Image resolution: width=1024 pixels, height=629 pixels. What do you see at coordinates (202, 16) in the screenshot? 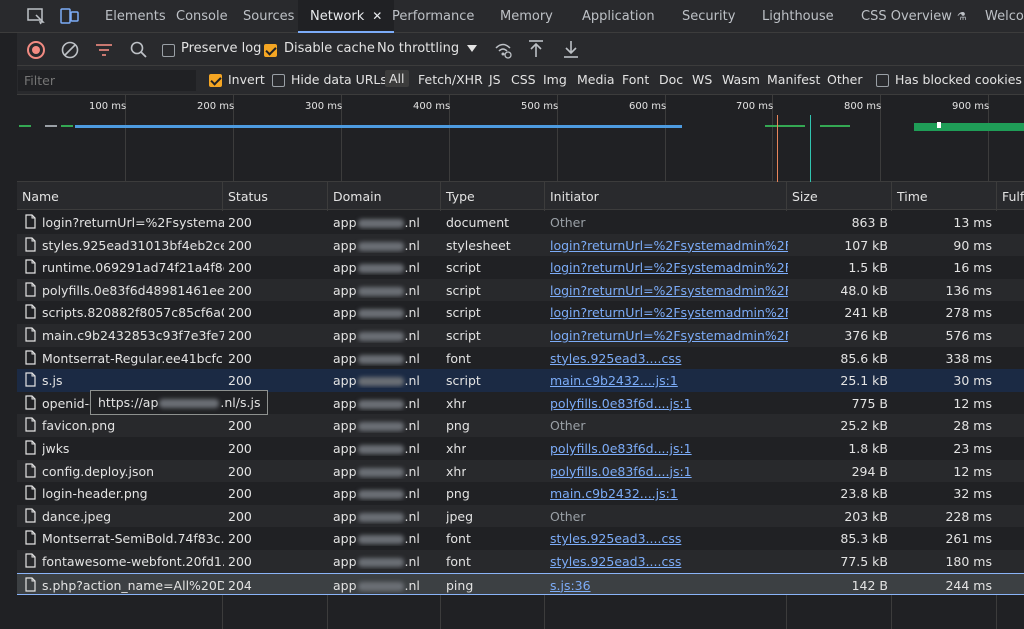
I see `tab-console: Console` at bounding box center [202, 16].